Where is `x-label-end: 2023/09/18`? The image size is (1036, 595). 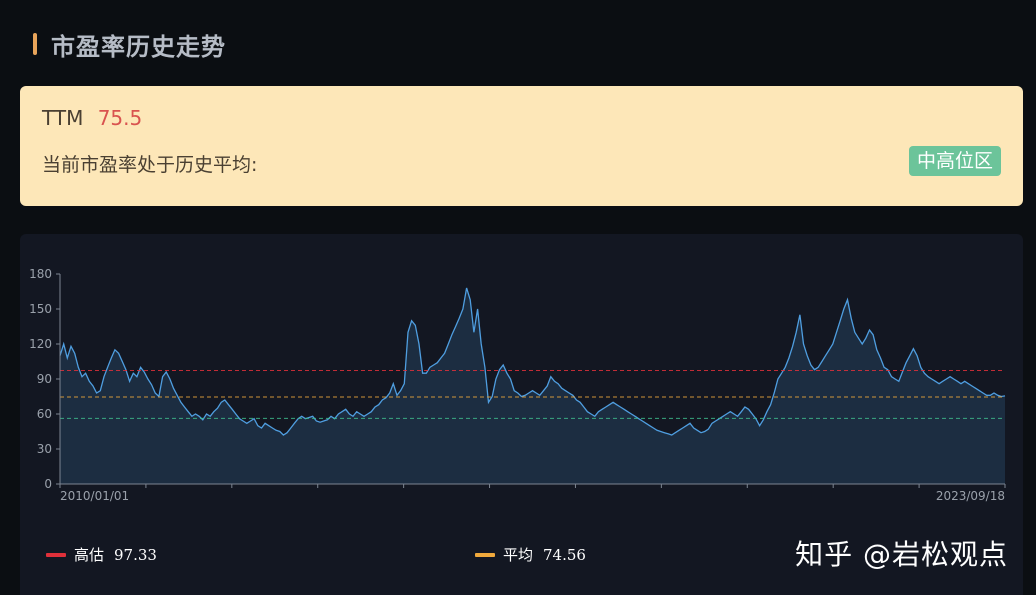
x-label-end: 2023/09/18 is located at coordinates (970, 496).